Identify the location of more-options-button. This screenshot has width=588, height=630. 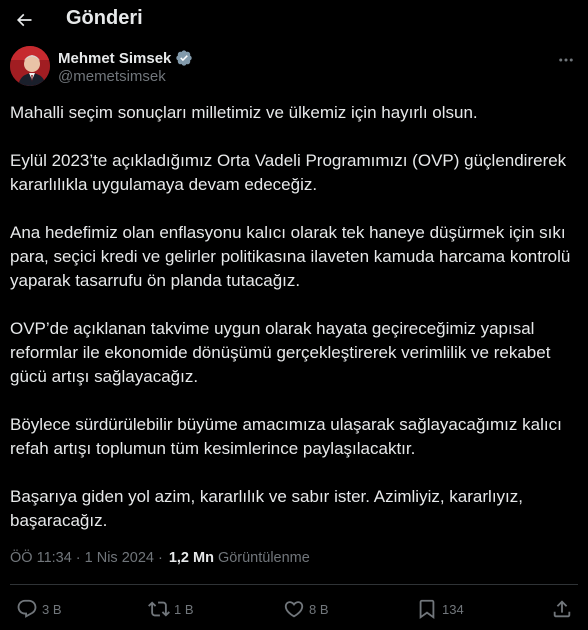
(566, 60).